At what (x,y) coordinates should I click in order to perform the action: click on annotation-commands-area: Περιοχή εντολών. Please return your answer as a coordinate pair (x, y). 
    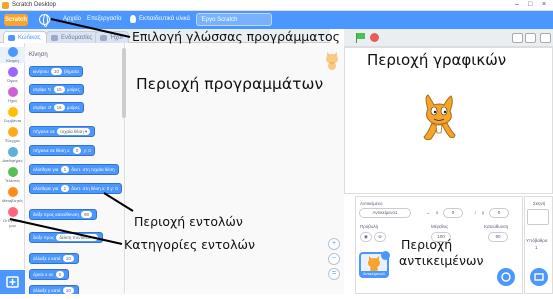
    Looking at the image, I should click on (188, 221).